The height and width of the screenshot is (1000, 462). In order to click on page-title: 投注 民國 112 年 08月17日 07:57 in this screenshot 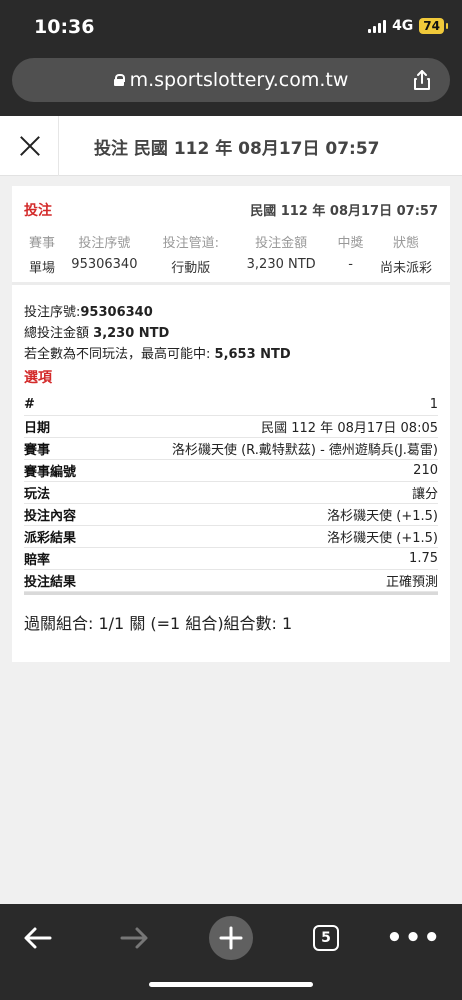, I will do `click(237, 149)`.